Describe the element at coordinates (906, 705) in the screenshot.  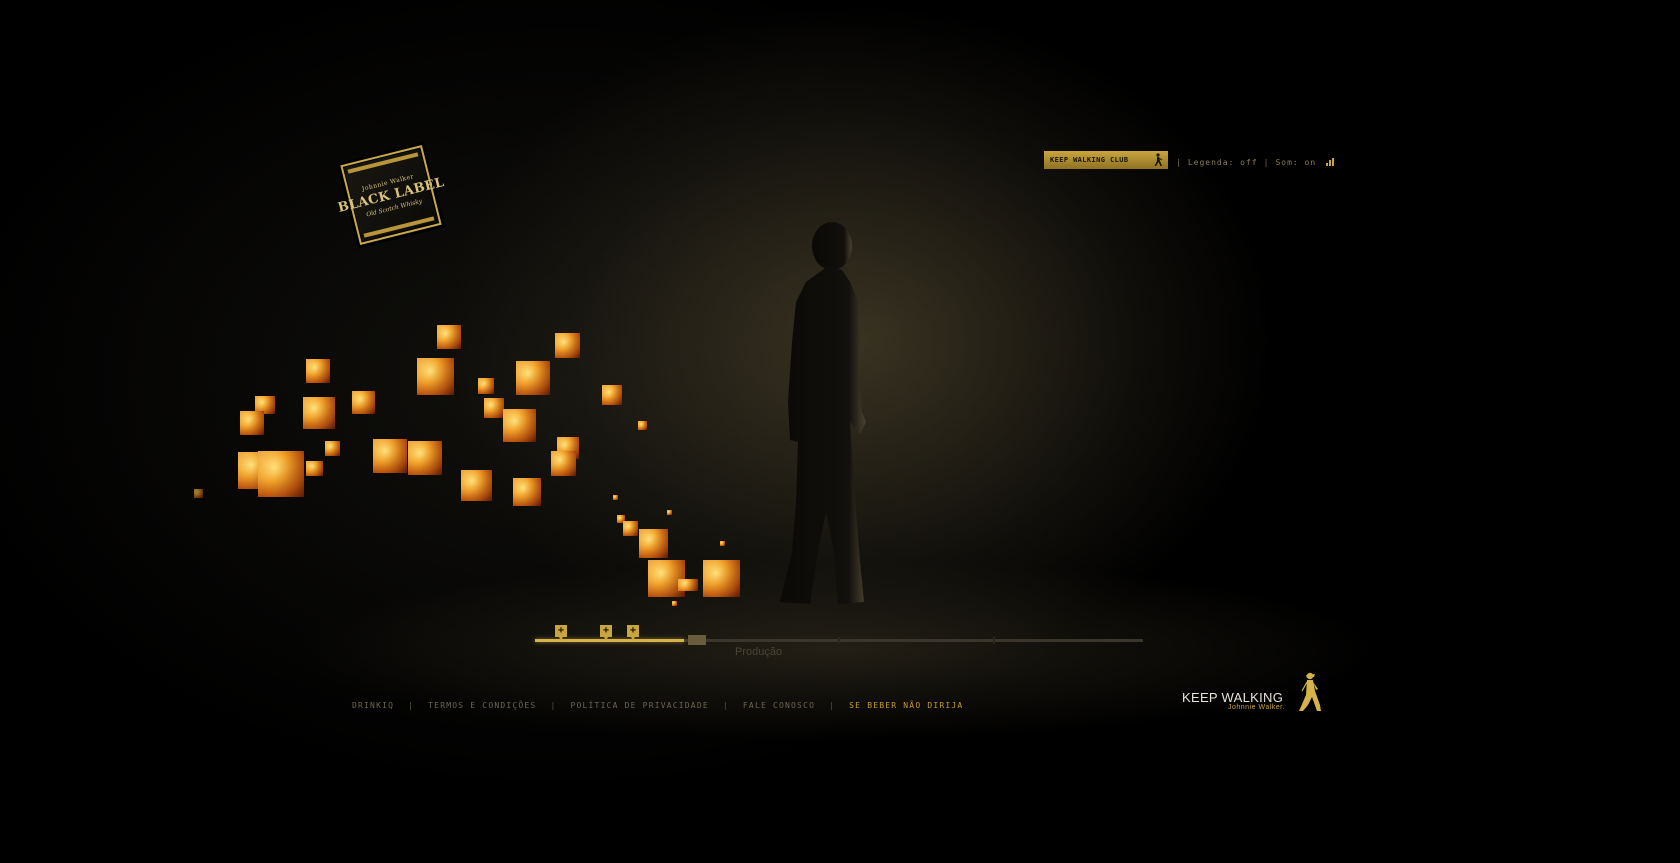
I see `footer-link-se-beber: Se beber não dirija` at that location.